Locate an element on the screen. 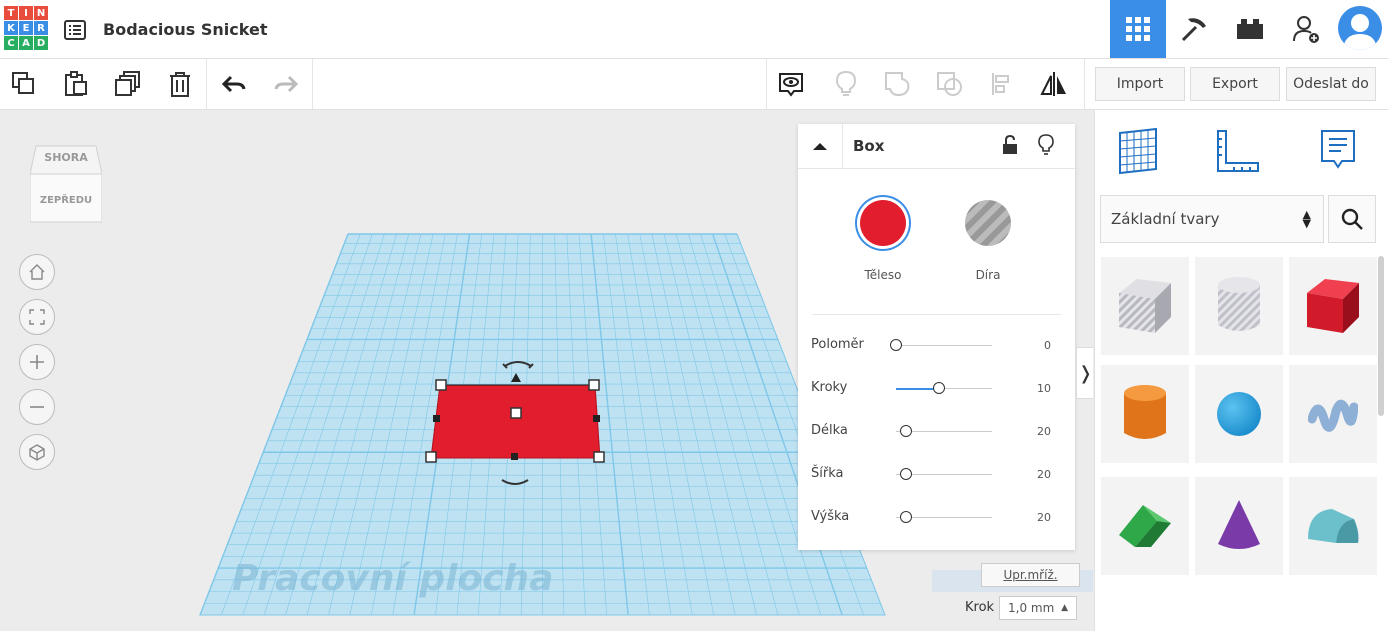  light-icon is located at coordinates (846, 84).